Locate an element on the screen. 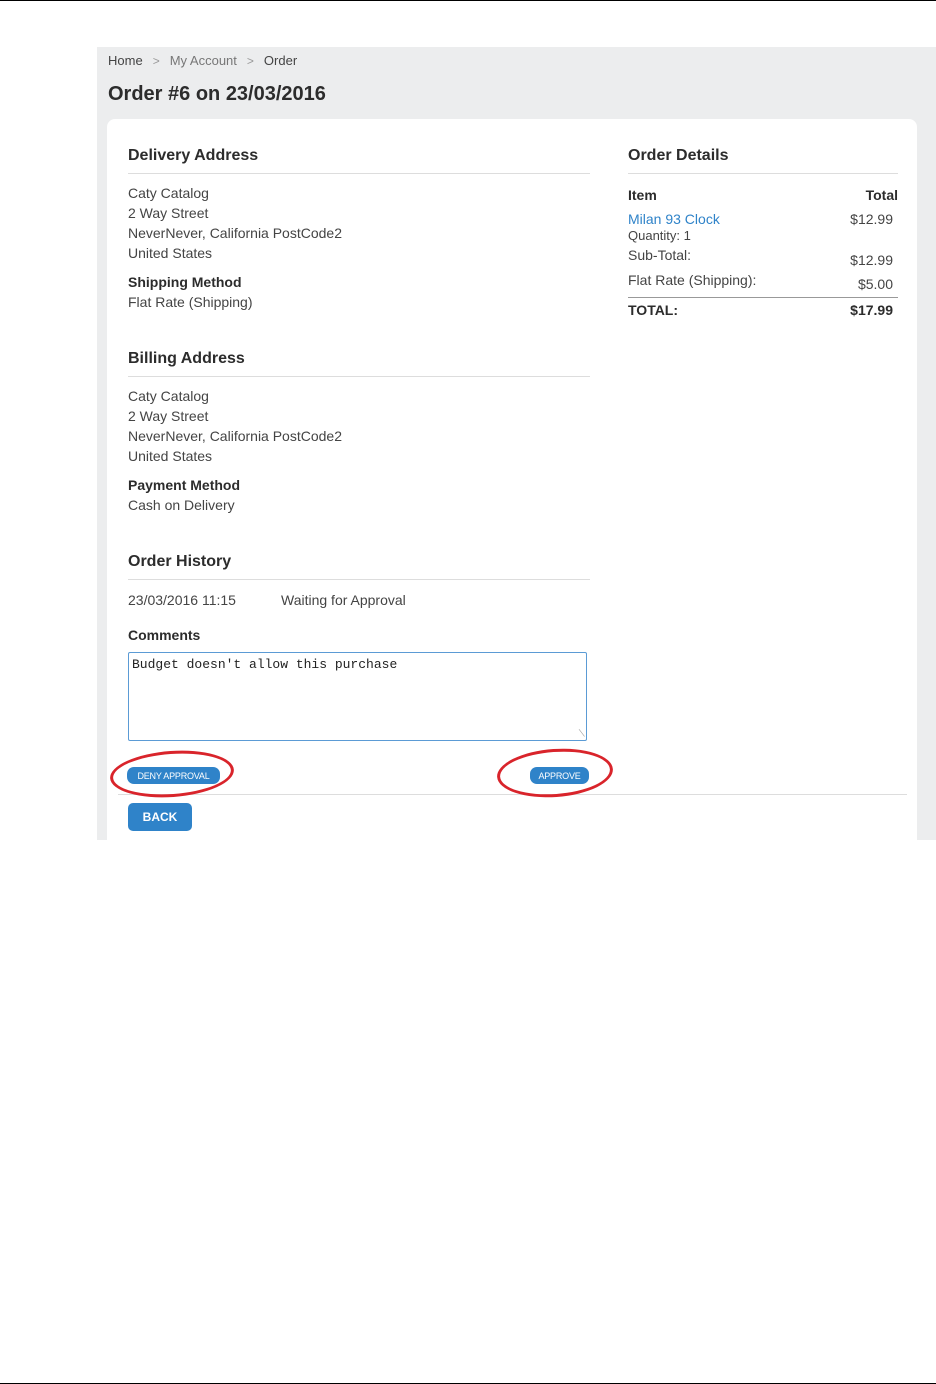  delivery-title: Delivery Address is located at coordinates (359, 160).